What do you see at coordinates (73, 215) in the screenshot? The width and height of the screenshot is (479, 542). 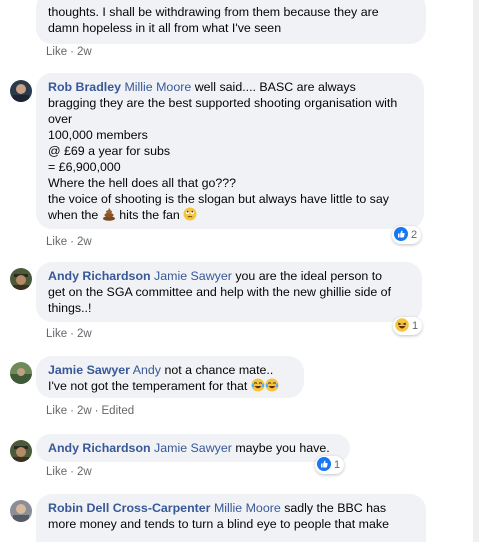 I see `comment-text: when the` at bounding box center [73, 215].